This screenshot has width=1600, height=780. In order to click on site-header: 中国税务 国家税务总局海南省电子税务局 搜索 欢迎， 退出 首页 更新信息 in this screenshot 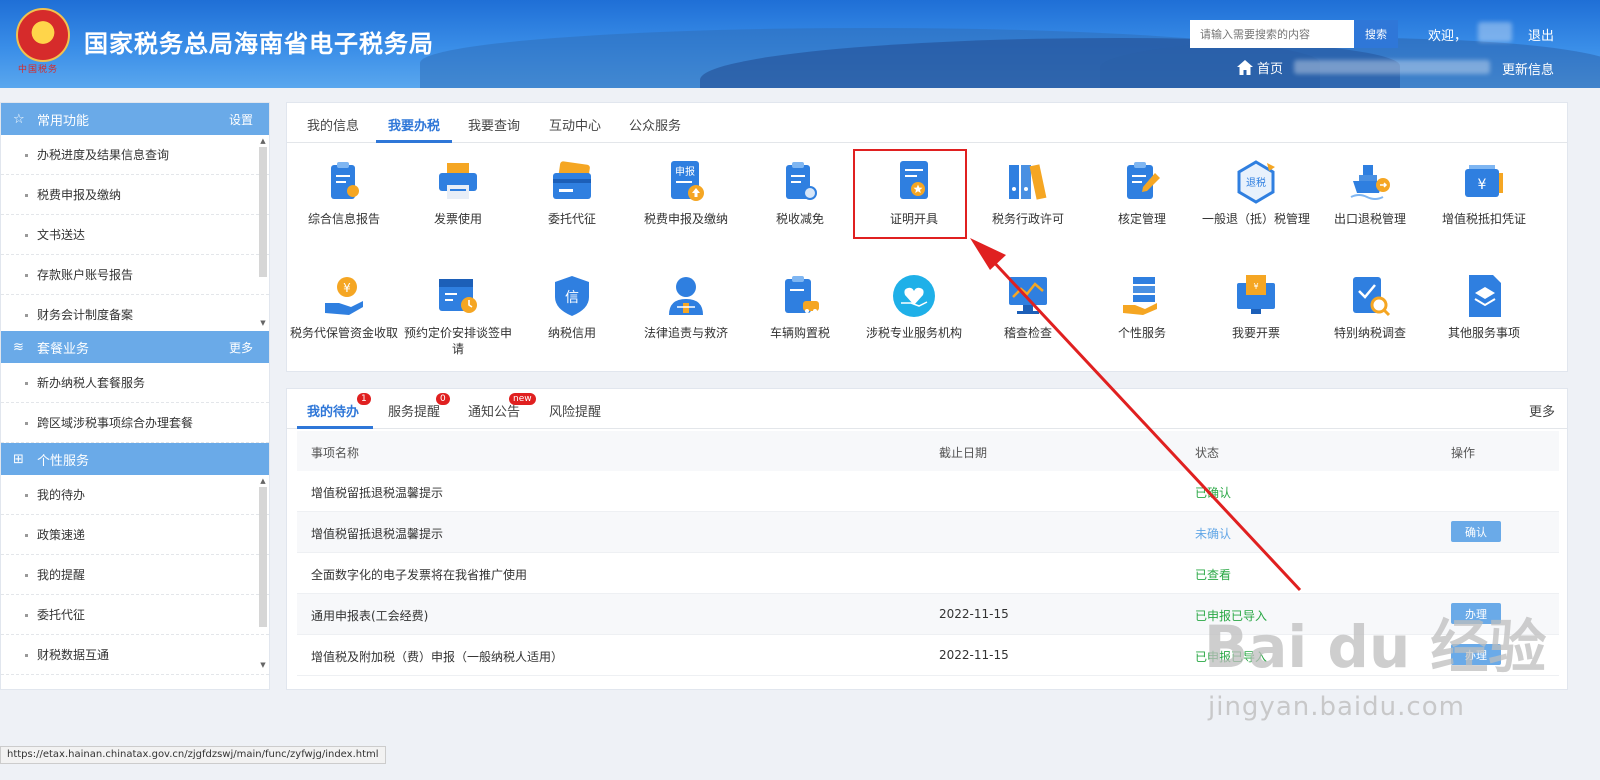, I will do `click(800, 44)`.